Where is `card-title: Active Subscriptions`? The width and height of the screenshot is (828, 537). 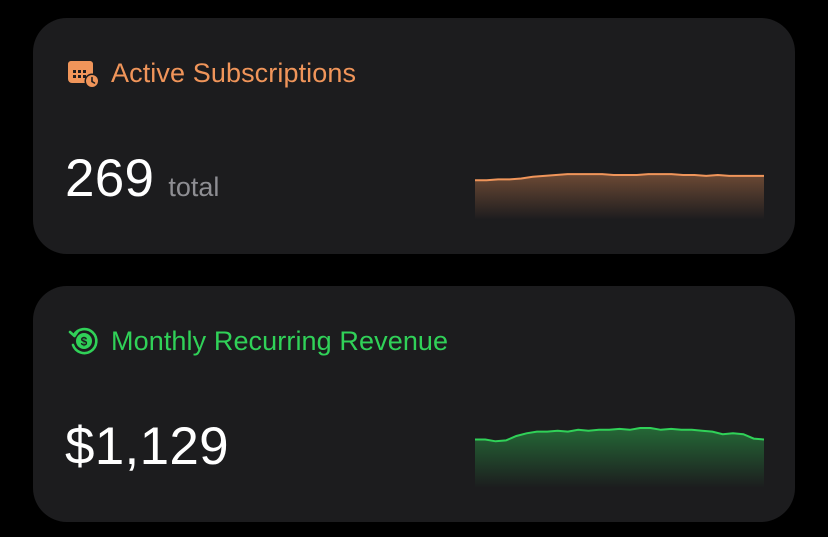
card-title: Active Subscriptions is located at coordinates (234, 72).